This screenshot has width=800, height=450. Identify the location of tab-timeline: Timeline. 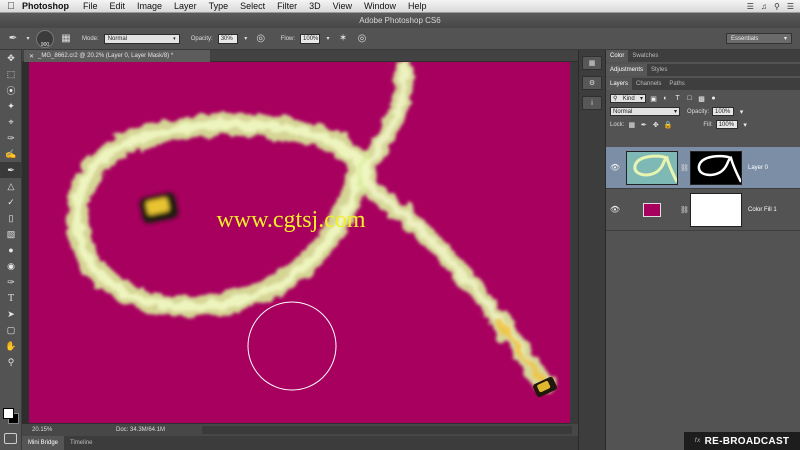
(81, 443).